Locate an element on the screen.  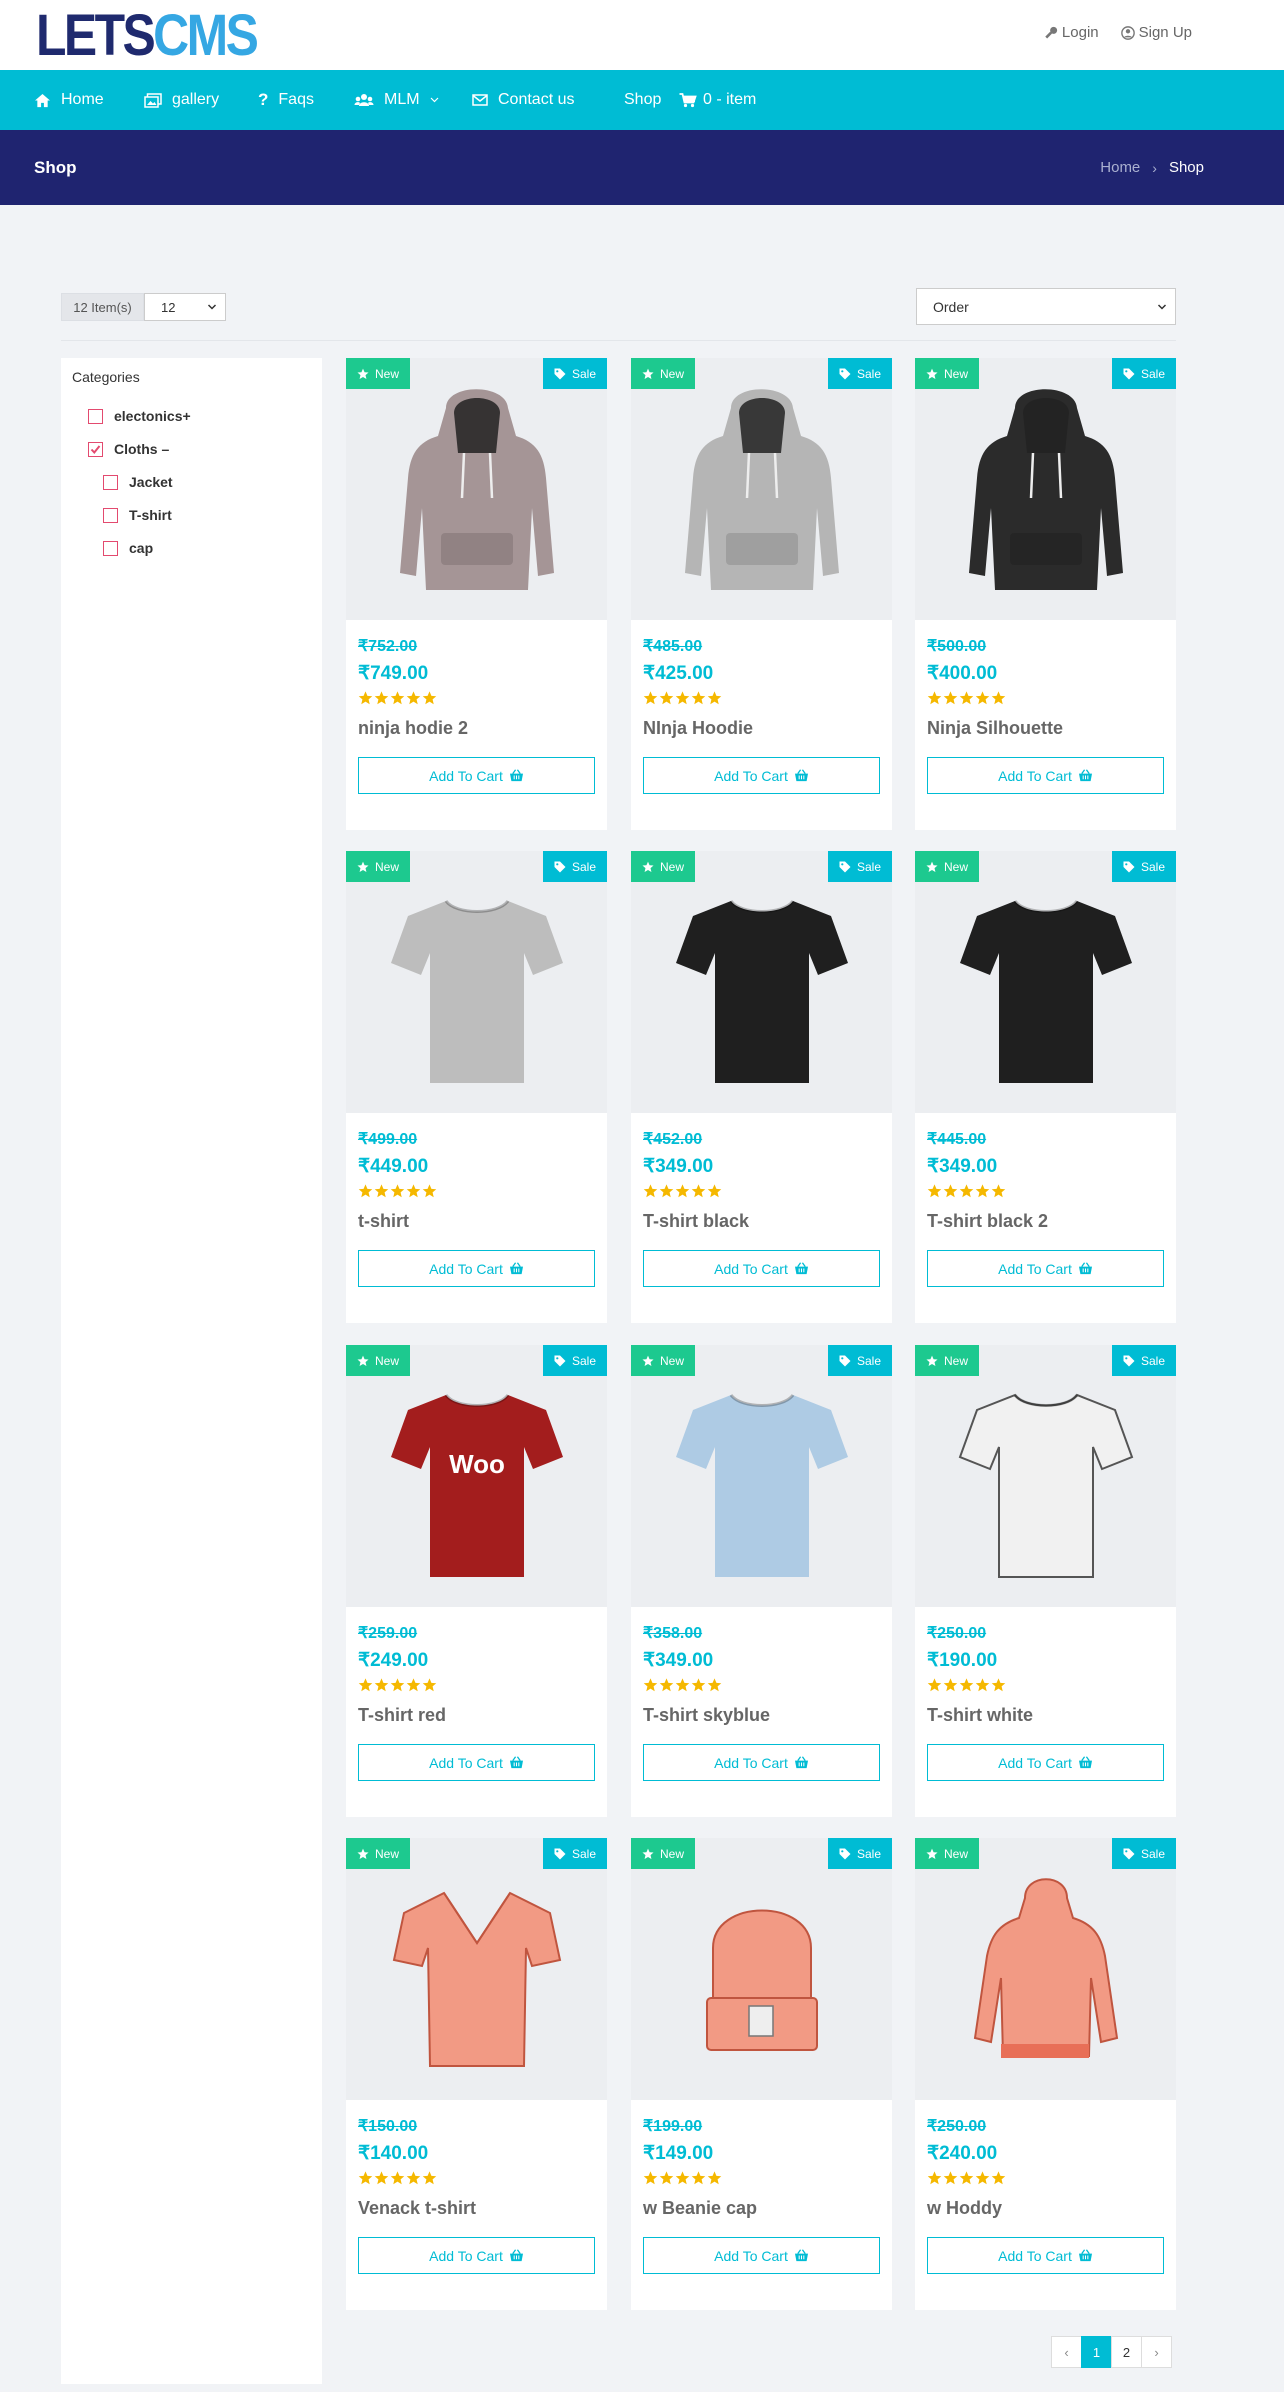
order-select: Order is located at coordinates (1046, 306).